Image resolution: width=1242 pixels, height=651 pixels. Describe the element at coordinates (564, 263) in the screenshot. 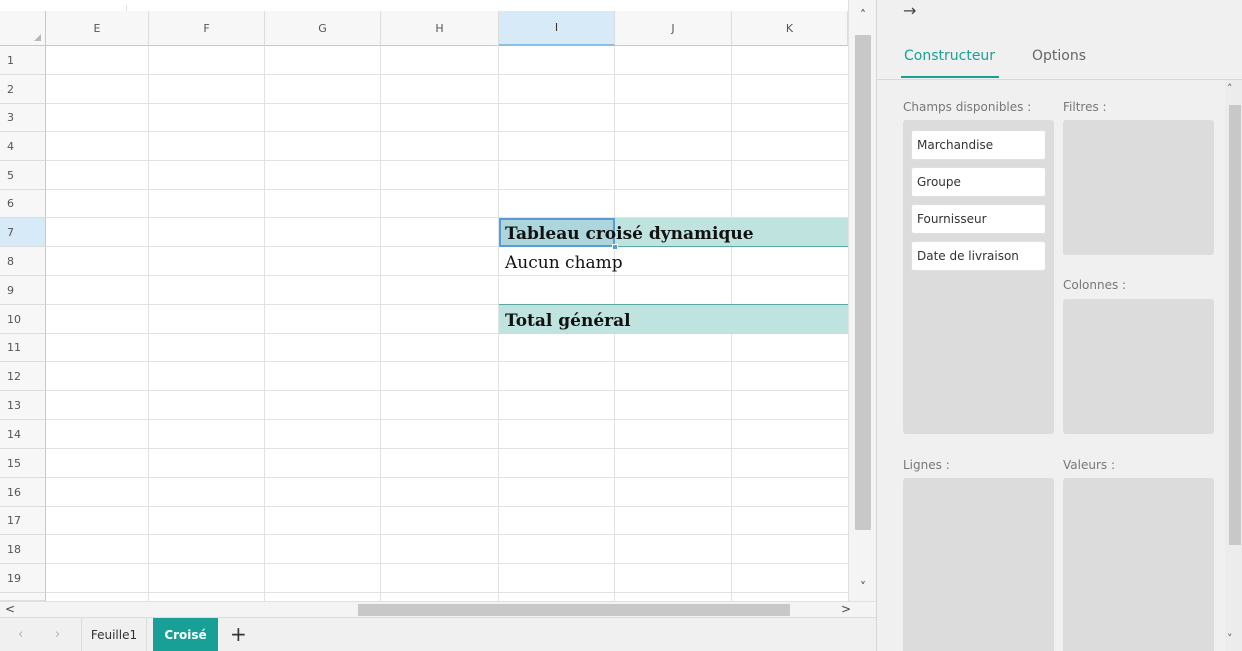

I see `pivot-empty-label: Aucun champ` at that location.